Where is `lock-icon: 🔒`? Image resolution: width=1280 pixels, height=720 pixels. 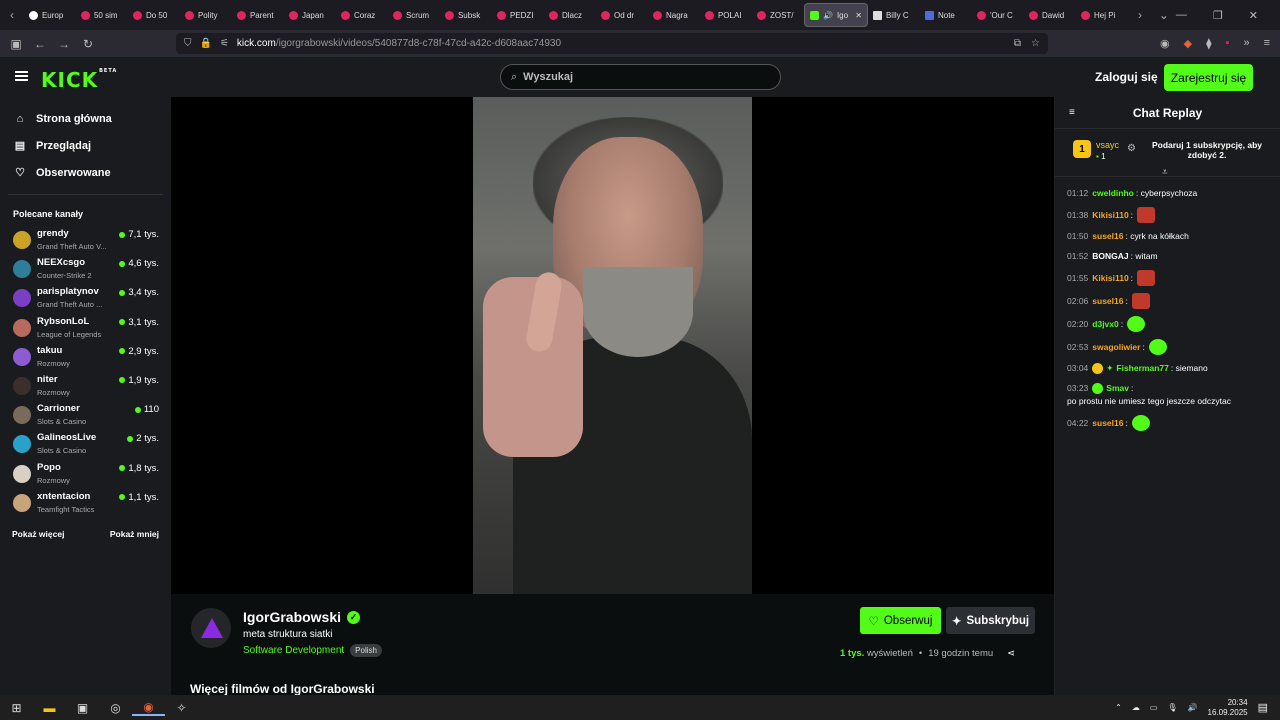 lock-icon: 🔒 is located at coordinates (206, 43).